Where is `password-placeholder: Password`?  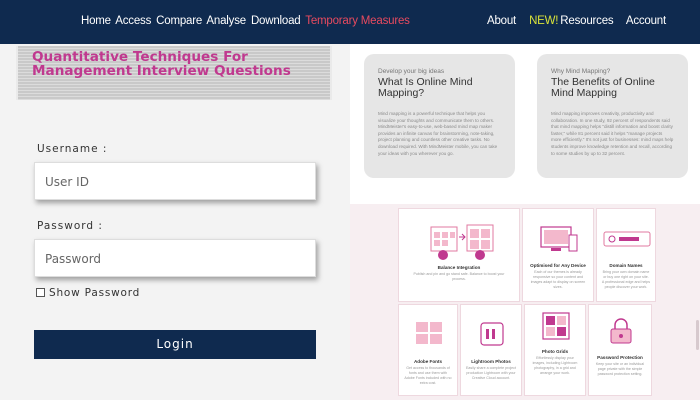
password-placeholder: Password is located at coordinates (73, 259).